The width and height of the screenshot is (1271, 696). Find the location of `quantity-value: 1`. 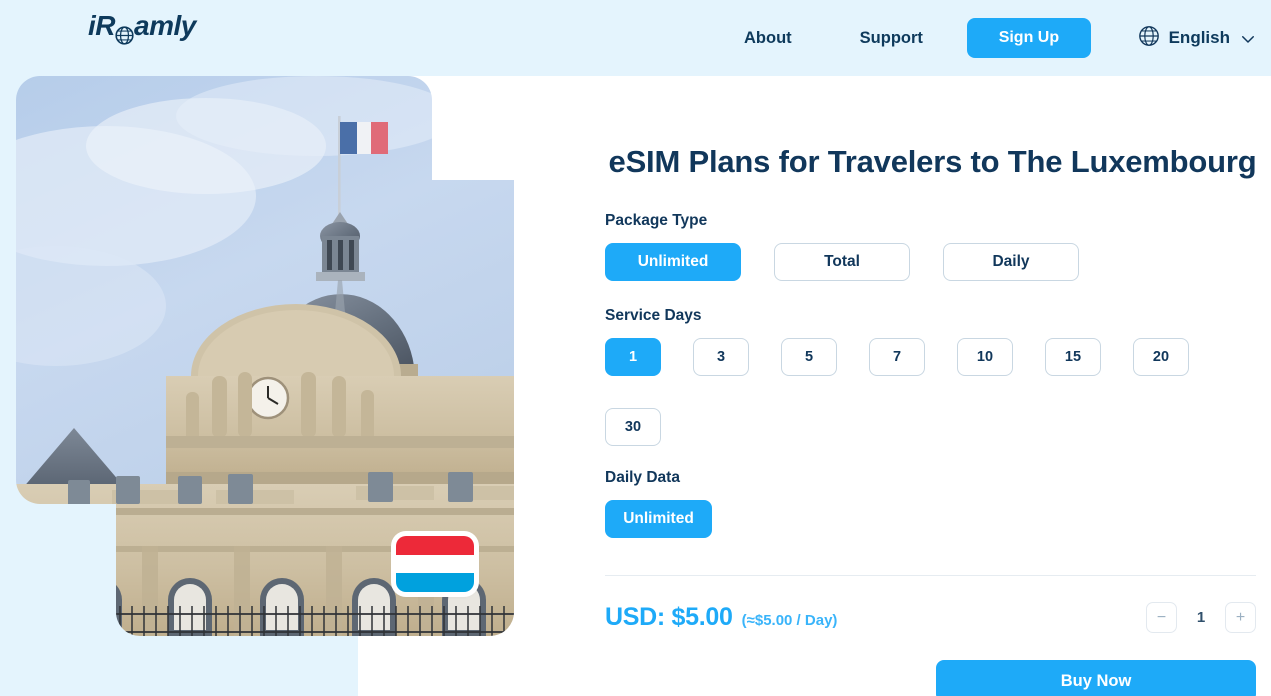

quantity-value: 1 is located at coordinates (1201, 617).